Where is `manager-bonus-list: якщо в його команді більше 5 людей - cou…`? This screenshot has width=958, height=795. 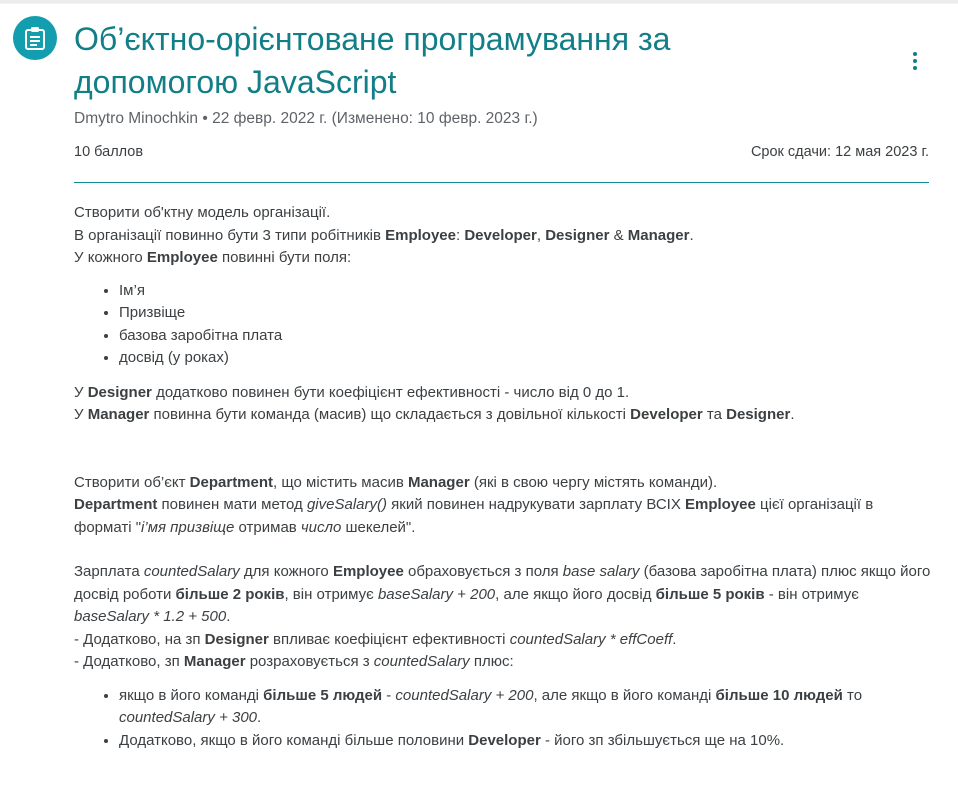
manager-bonus-list: якщо в його команді більше 5 людей - cou… is located at coordinates (504, 719).